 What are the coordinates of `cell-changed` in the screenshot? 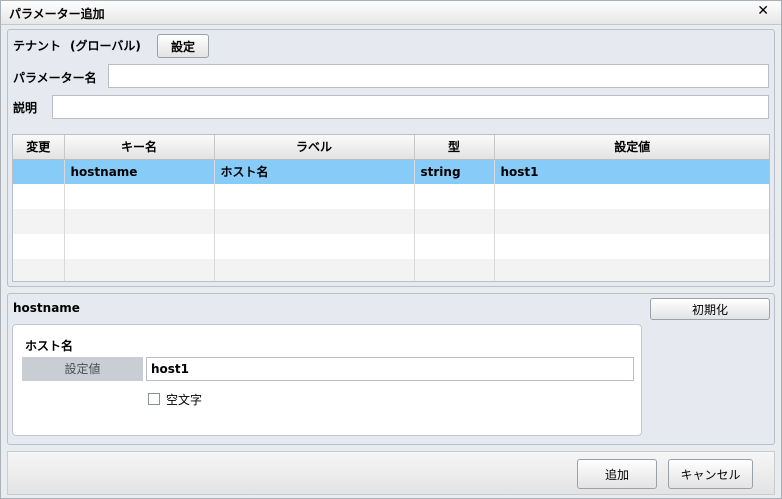 It's located at (39, 171).